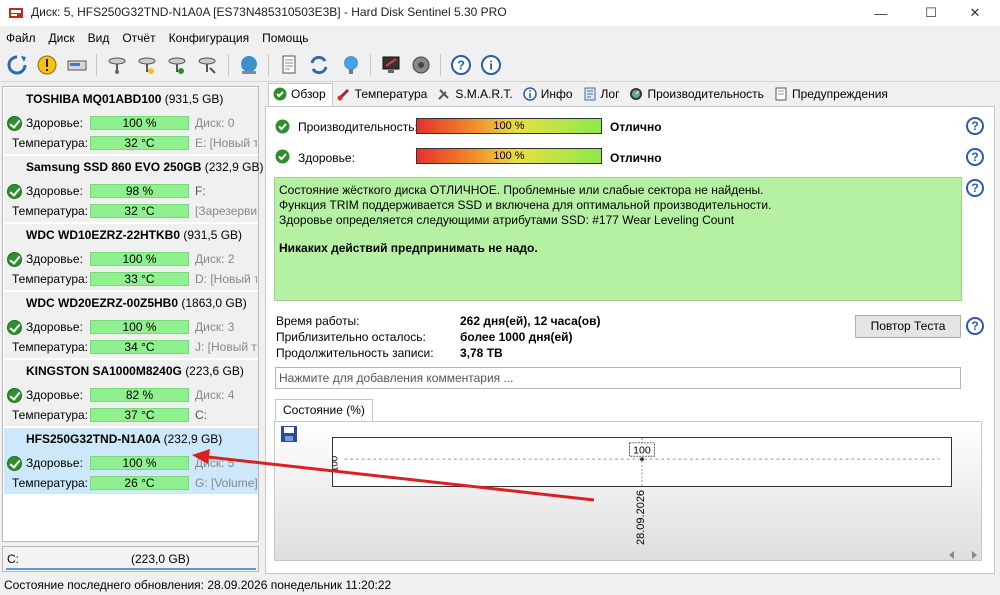 The height and width of the screenshot is (595, 1000). What do you see at coordinates (308, 94) in the screenshot?
I see `tab-label: Обзор` at bounding box center [308, 94].